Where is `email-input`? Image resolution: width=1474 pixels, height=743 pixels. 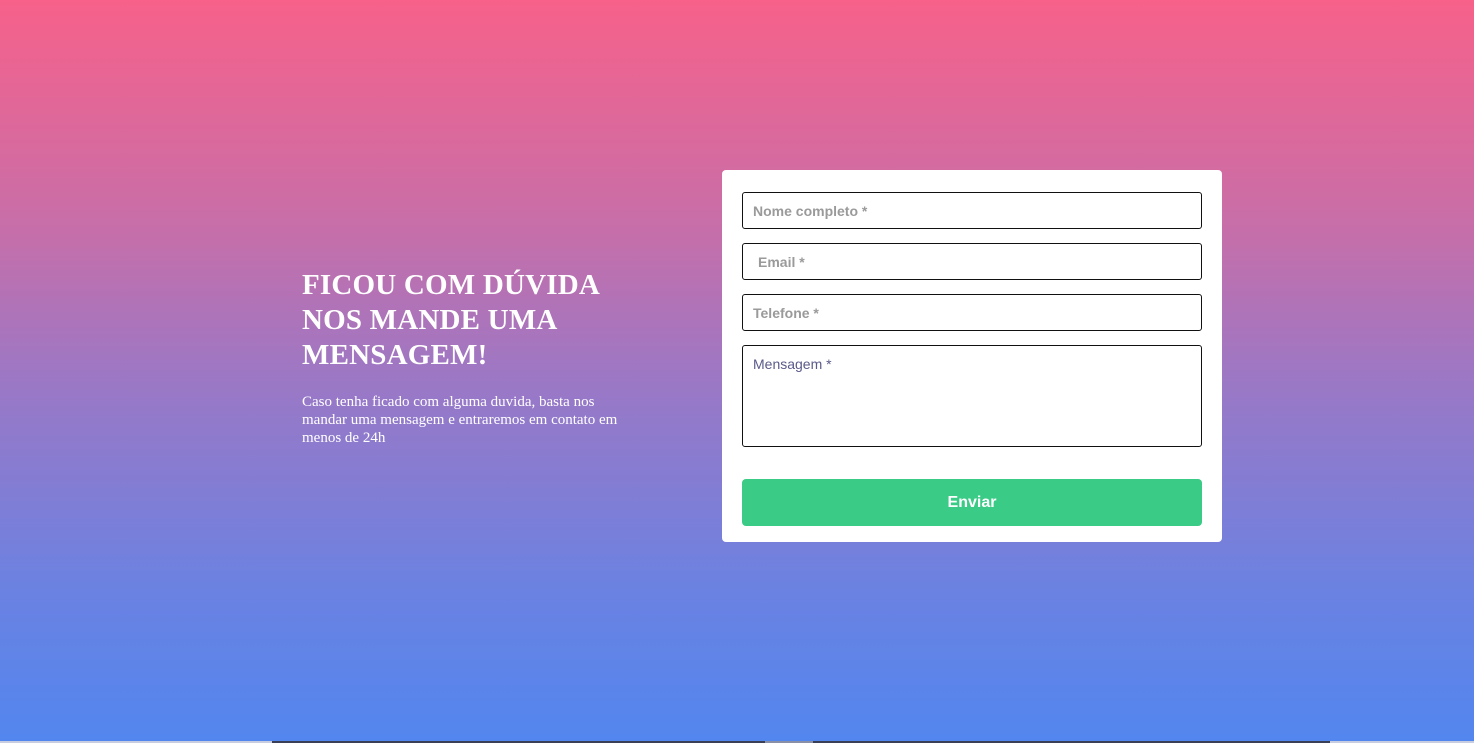
email-input is located at coordinates (972, 261).